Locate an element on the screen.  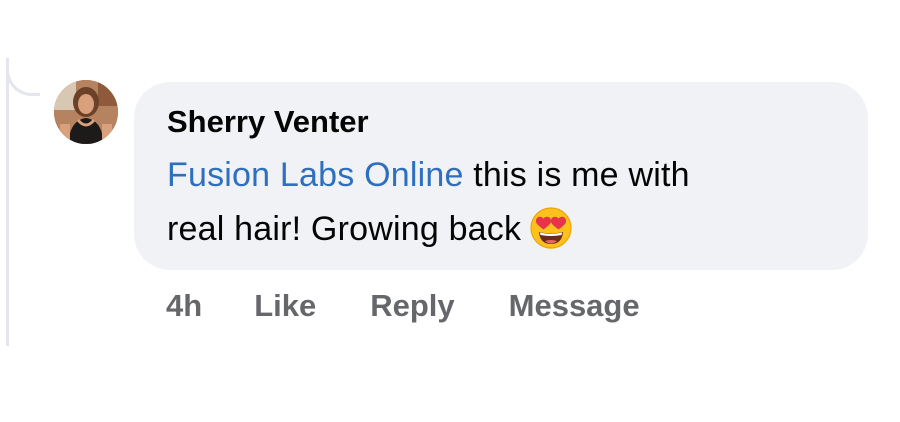
thread-connector-line is located at coordinates (7, 202).